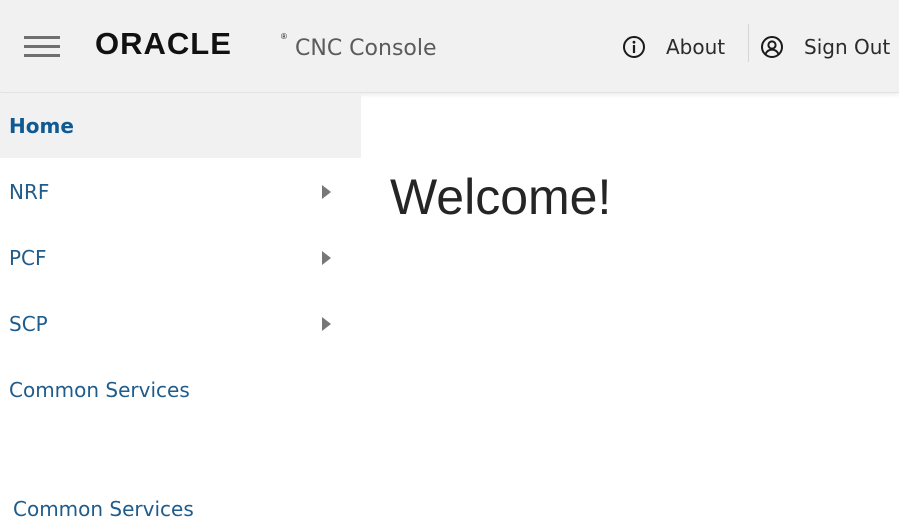 This screenshot has width=899, height=531. What do you see at coordinates (180, 192) in the screenshot?
I see `sidebar-item-nrf: NRF` at bounding box center [180, 192].